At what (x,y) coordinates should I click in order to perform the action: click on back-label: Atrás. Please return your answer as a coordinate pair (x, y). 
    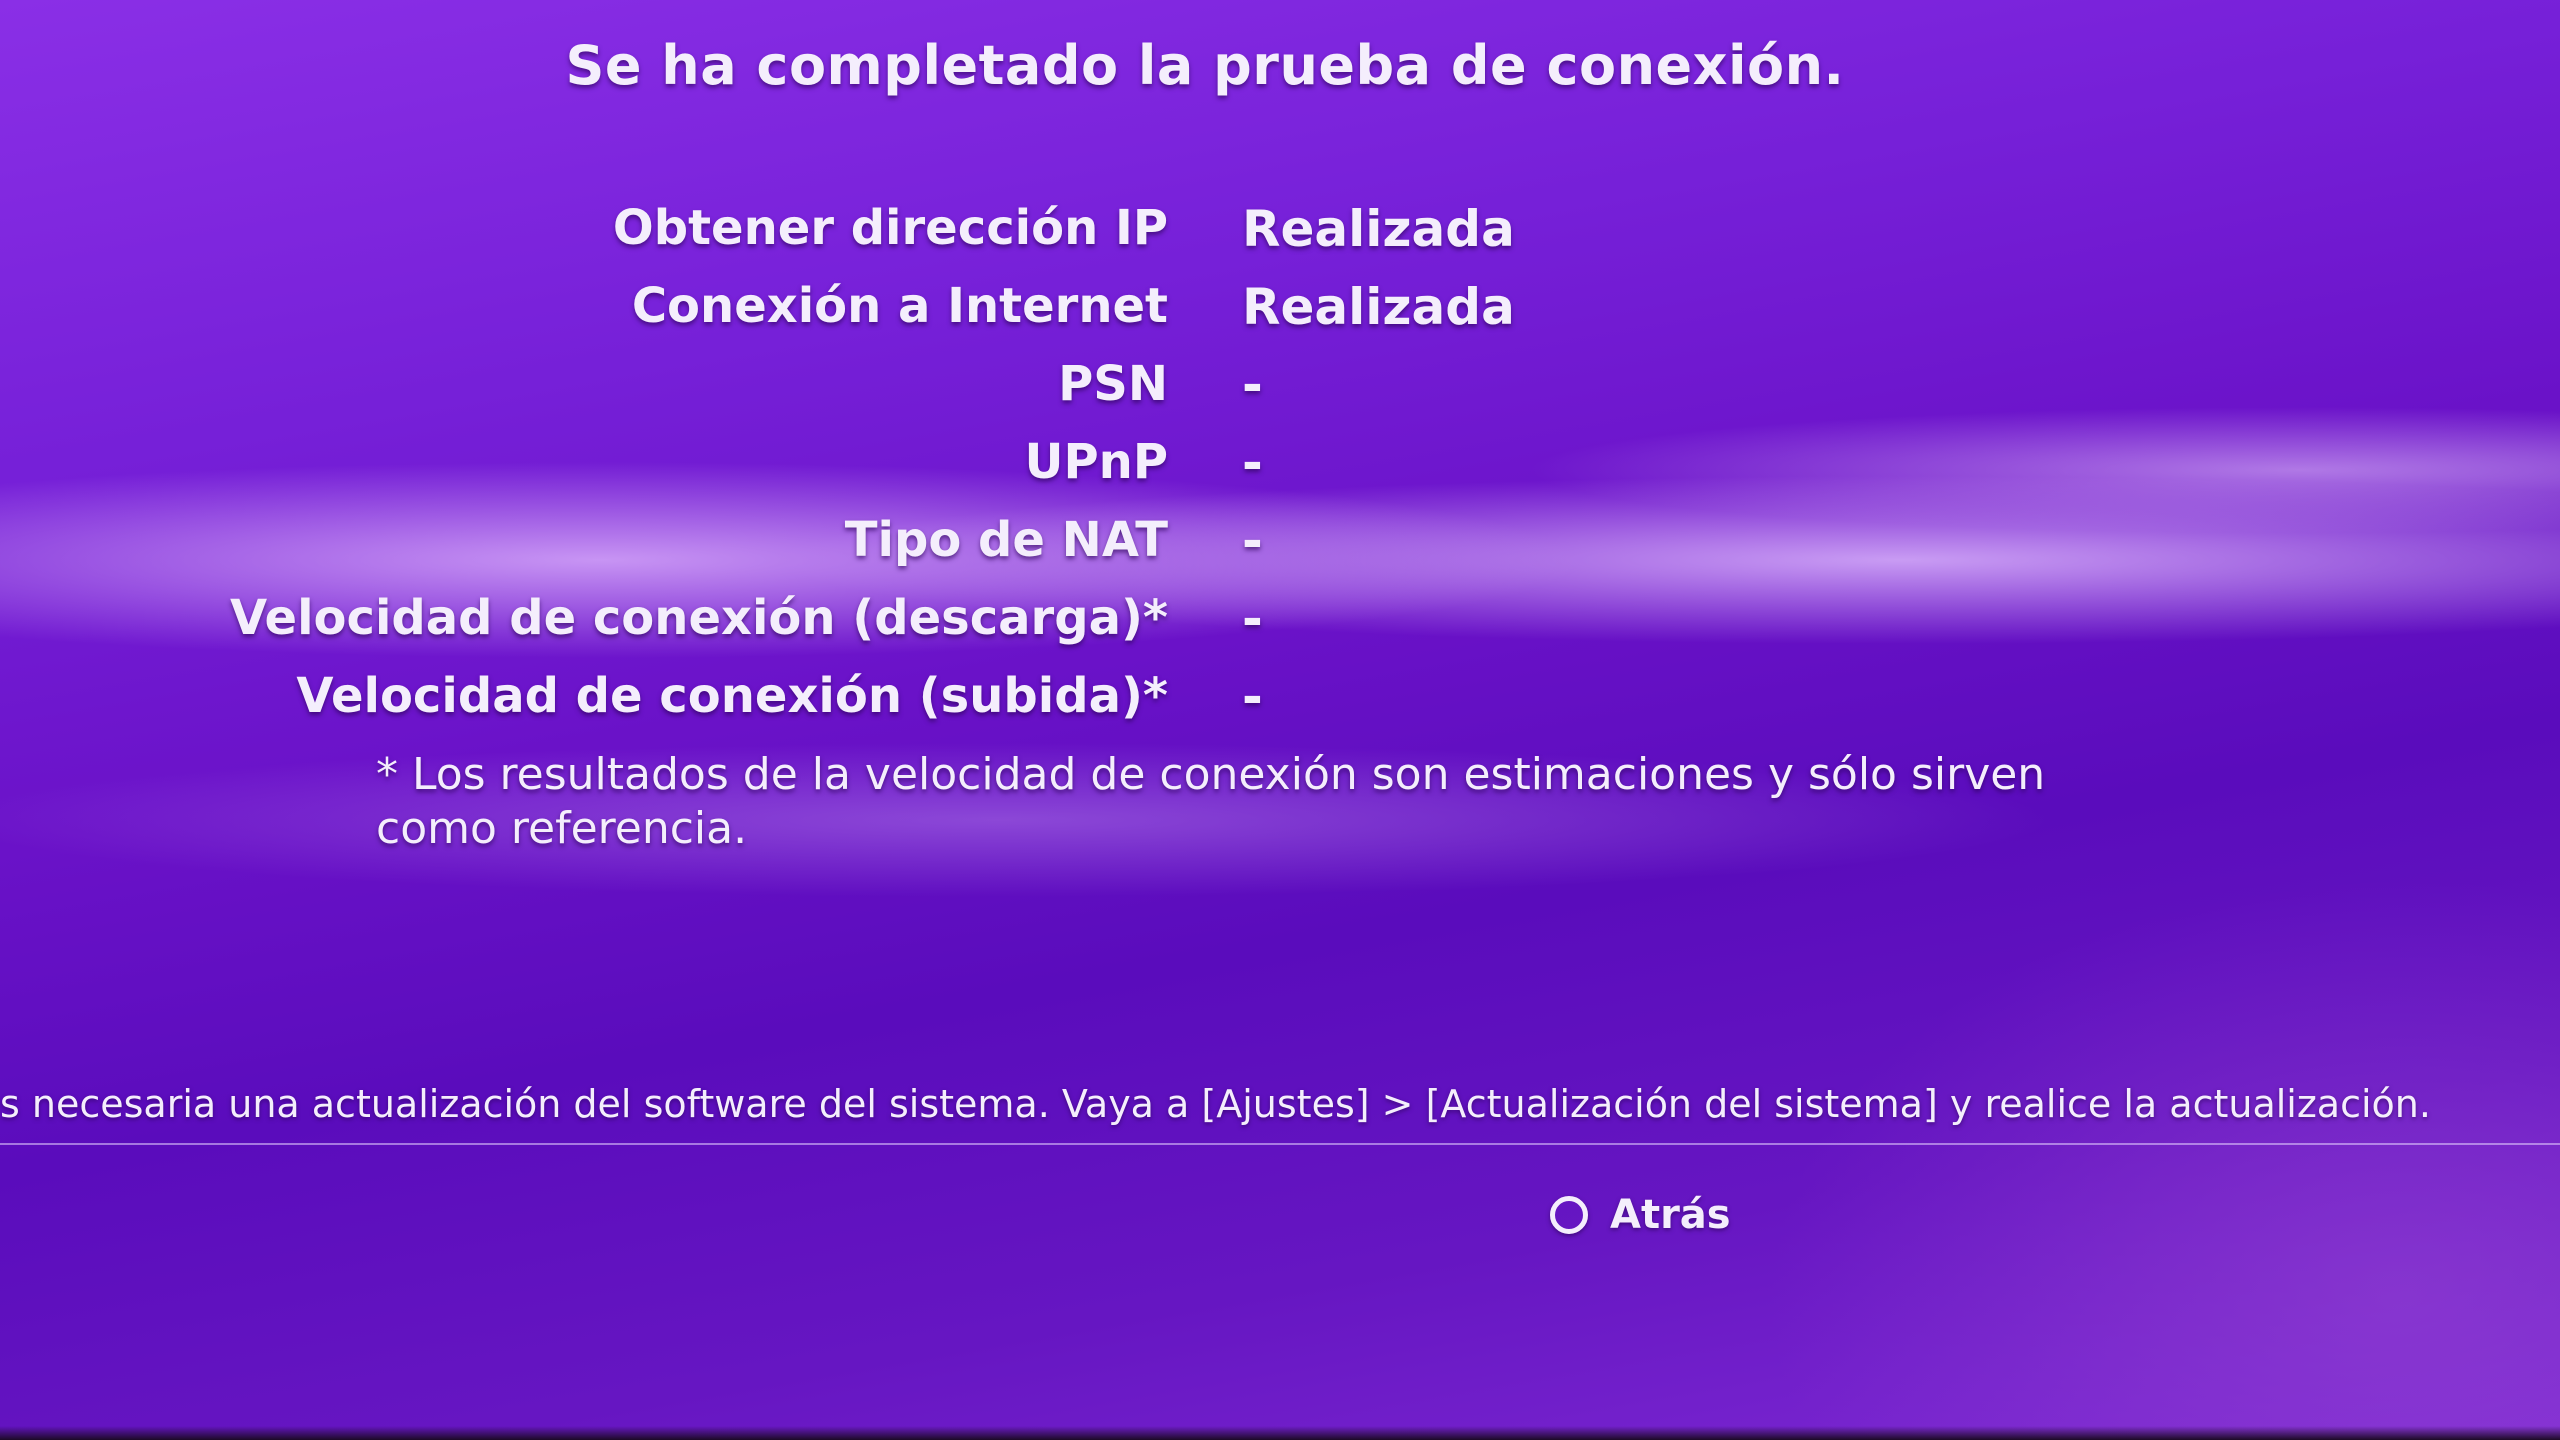
    Looking at the image, I should click on (1670, 1215).